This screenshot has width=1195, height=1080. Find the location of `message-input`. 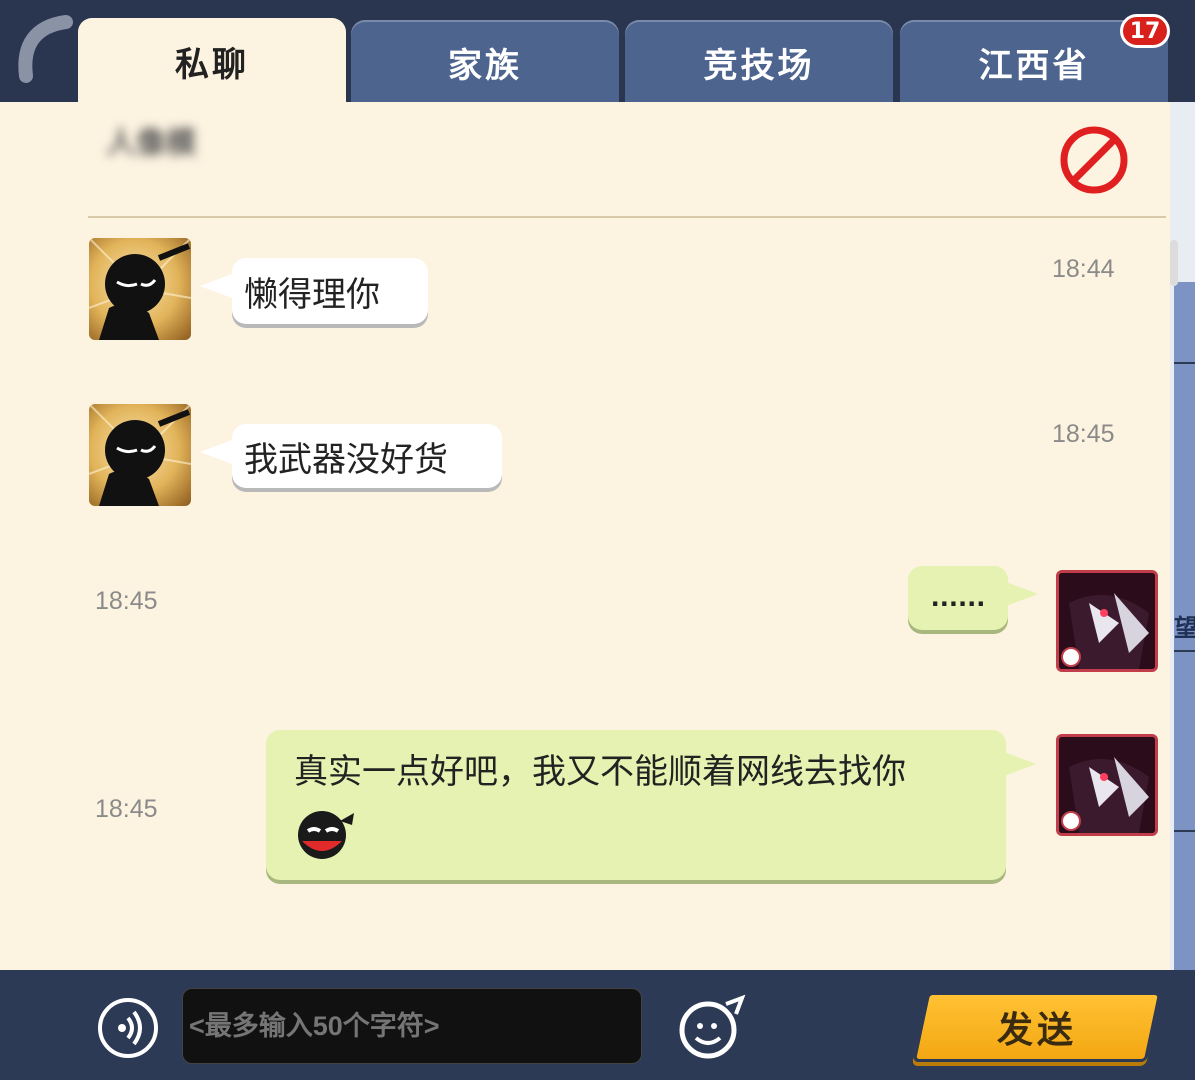

message-input is located at coordinates (412, 1026).